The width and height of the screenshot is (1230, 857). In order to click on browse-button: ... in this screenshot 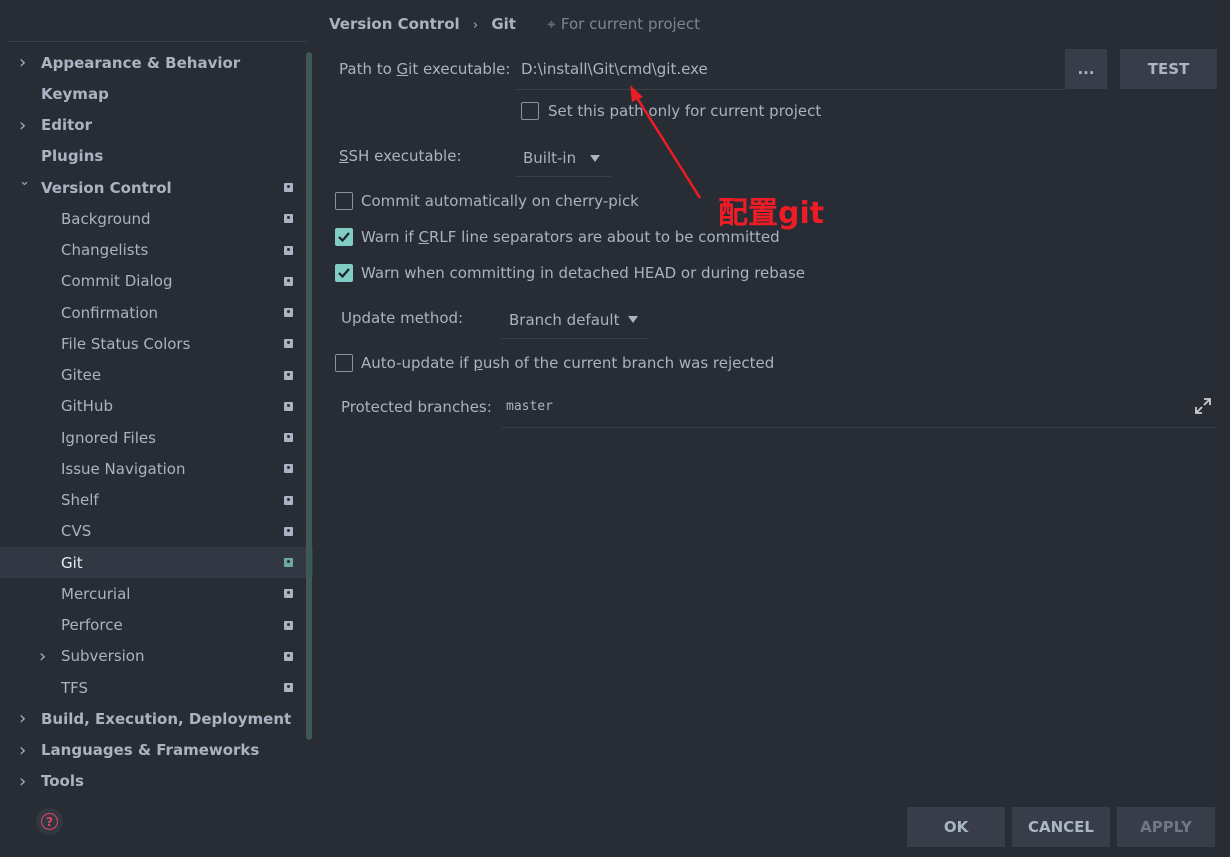, I will do `click(1086, 69)`.